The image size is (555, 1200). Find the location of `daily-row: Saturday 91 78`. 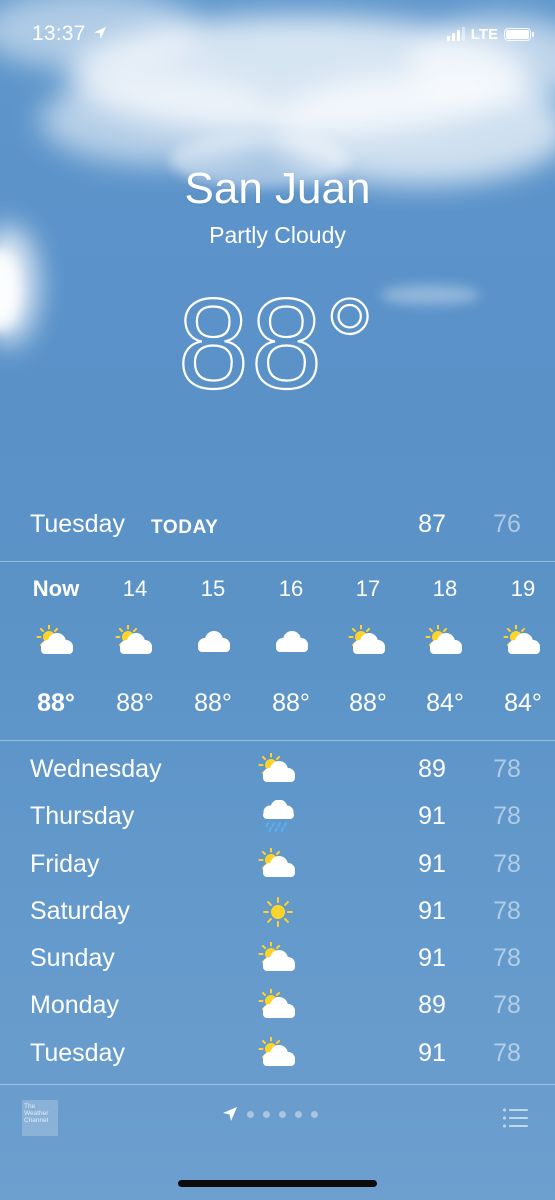

daily-row: Saturday 91 78 is located at coordinates (277, 912).